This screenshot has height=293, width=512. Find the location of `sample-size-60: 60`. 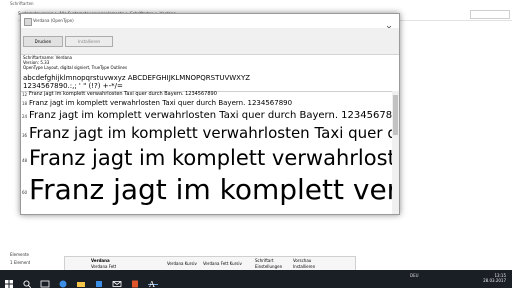

sample-size-60: 60 is located at coordinates (25, 192).